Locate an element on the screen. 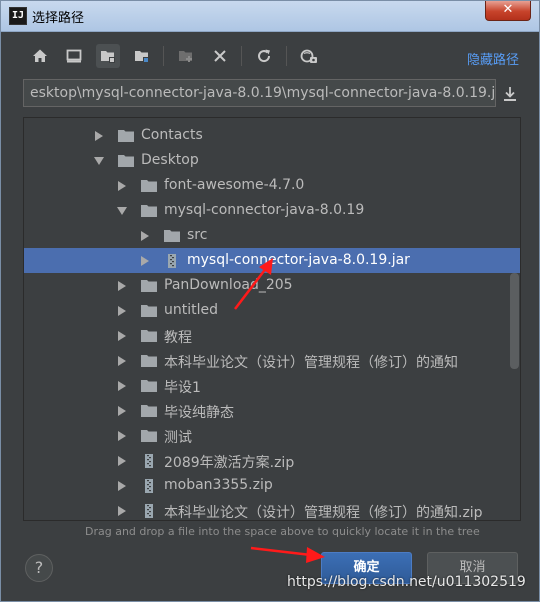 This screenshot has width=540, height=602. refresh-button is located at coordinates (264, 56).